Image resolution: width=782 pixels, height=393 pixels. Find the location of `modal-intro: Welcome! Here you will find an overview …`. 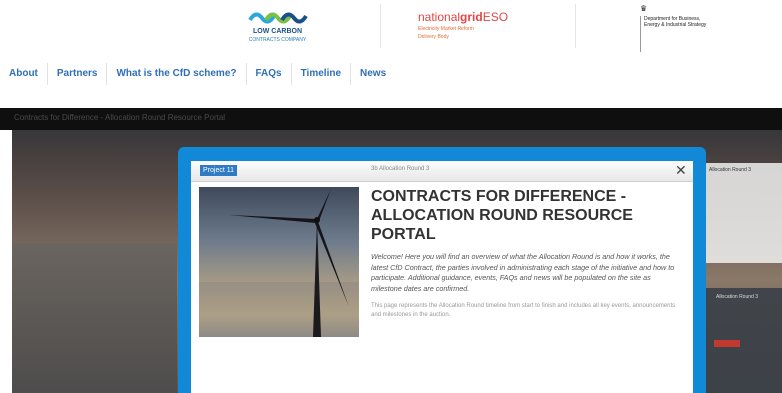

modal-intro: Welcome! Here you will find an overview … is located at coordinates (523, 272).